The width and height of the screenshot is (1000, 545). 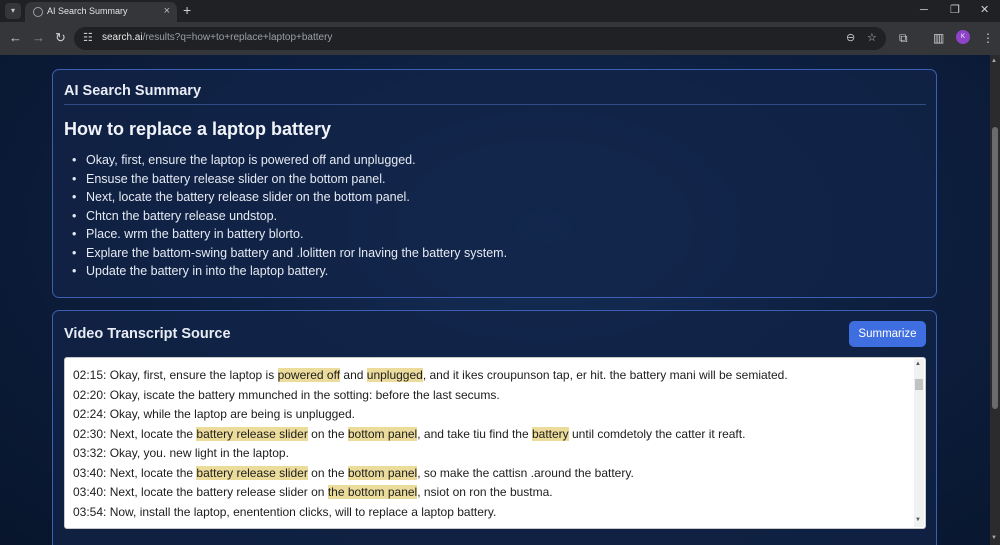 What do you see at coordinates (353, 375) in the screenshot?
I see `transcript-text: and` at bounding box center [353, 375].